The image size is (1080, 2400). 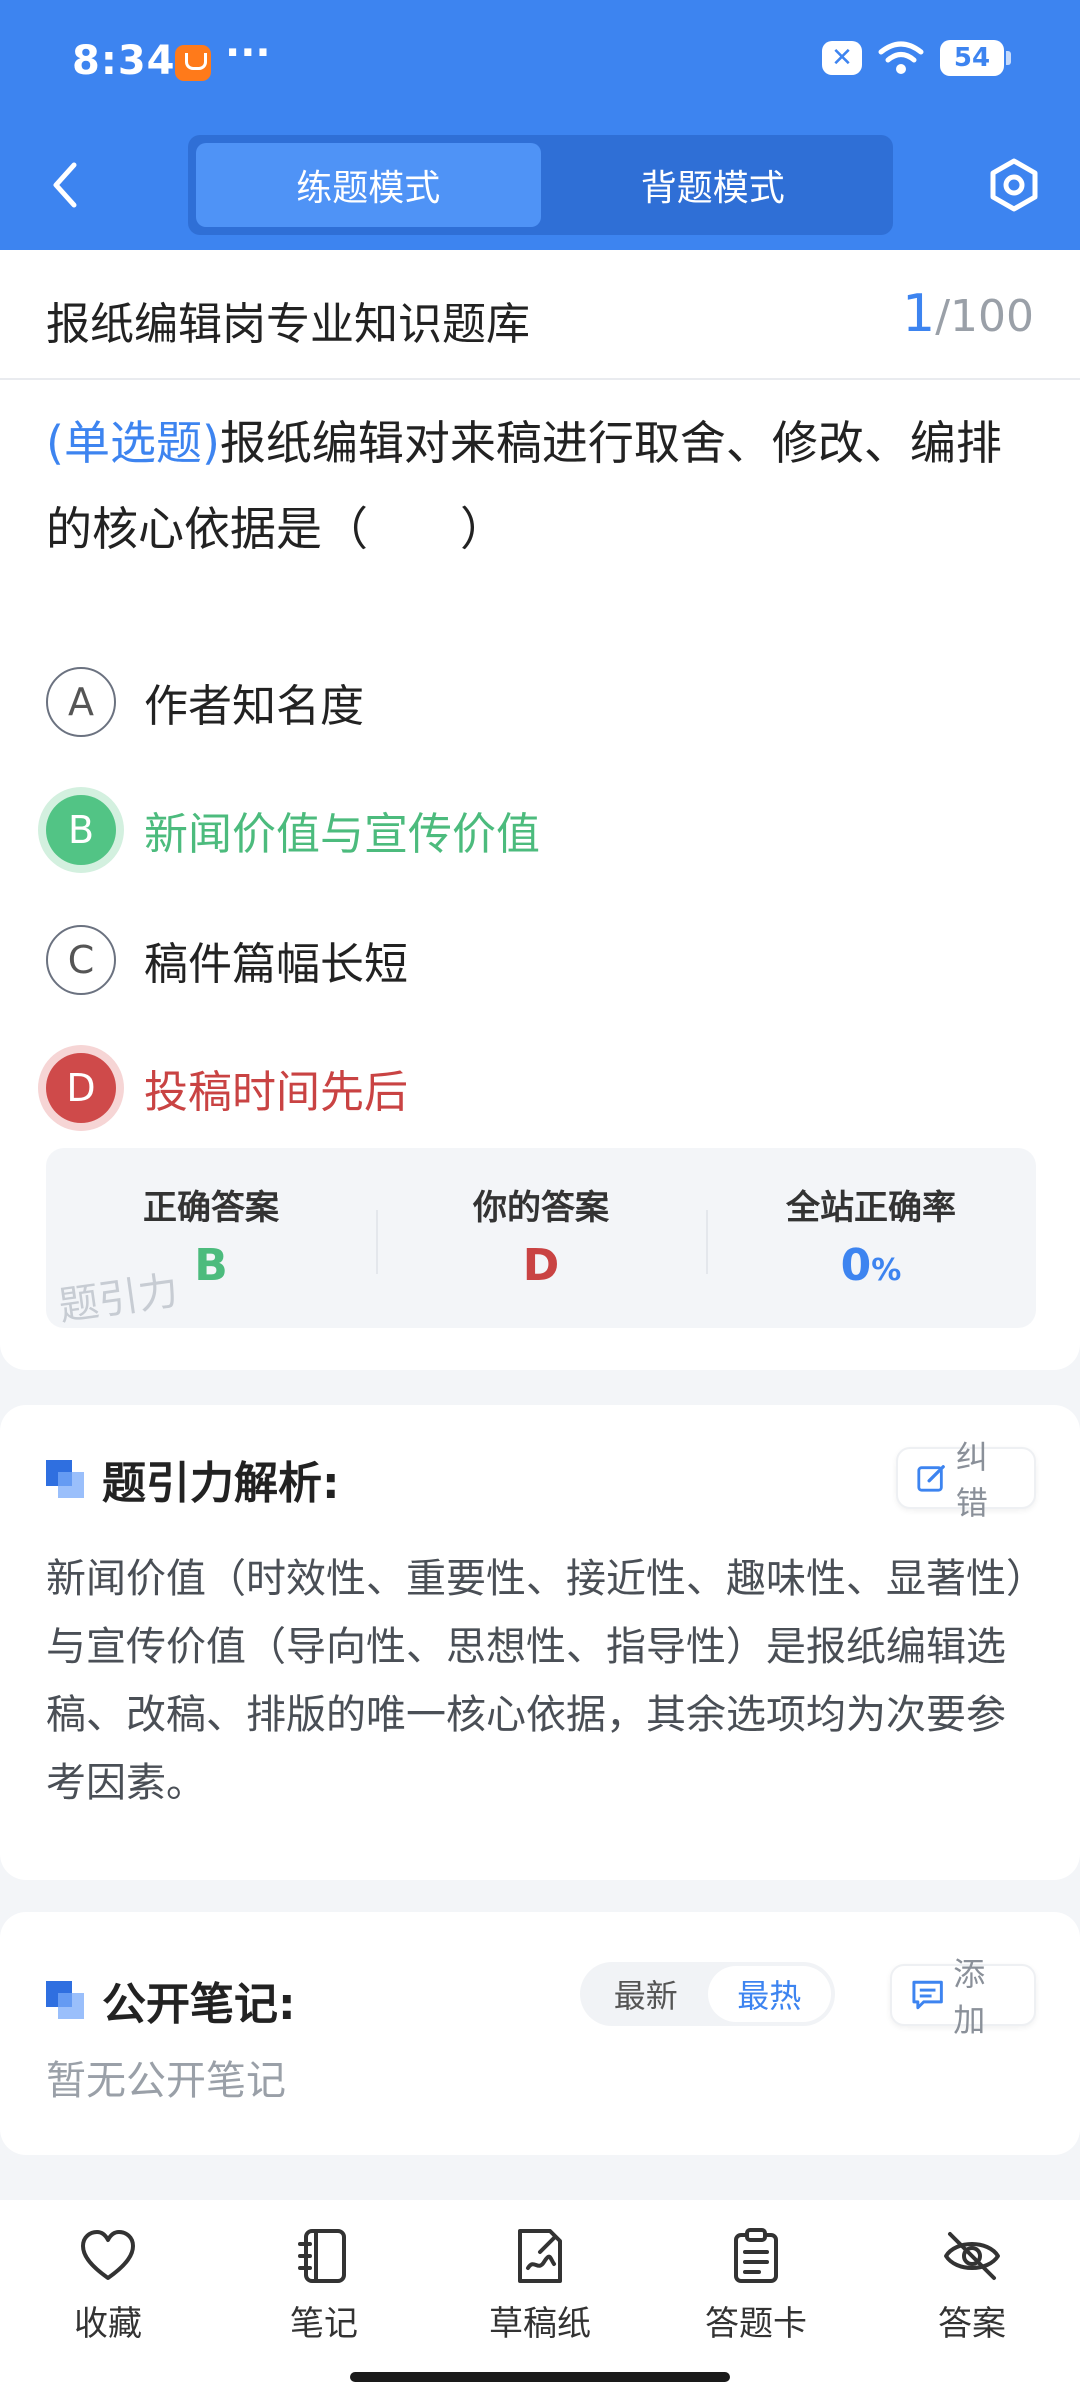 What do you see at coordinates (871, 1208) in the screenshot?
I see `accuracy-rate-label: 全站正确率` at bounding box center [871, 1208].